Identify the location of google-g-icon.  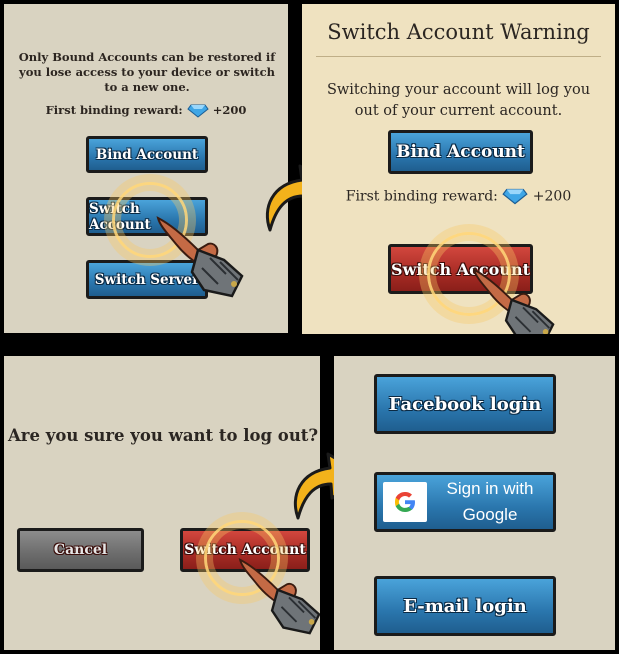
(405, 502).